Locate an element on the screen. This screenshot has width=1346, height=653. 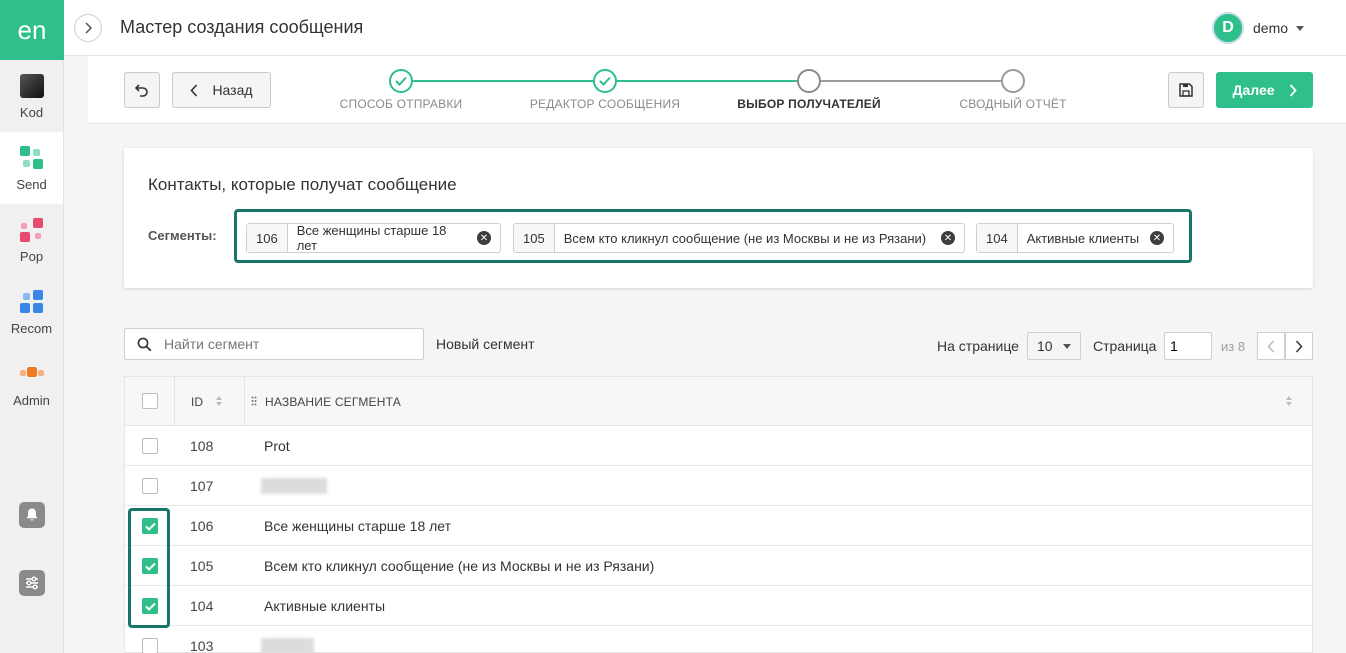
table-row: 104 Активные клиенты is located at coordinates (718, 606).